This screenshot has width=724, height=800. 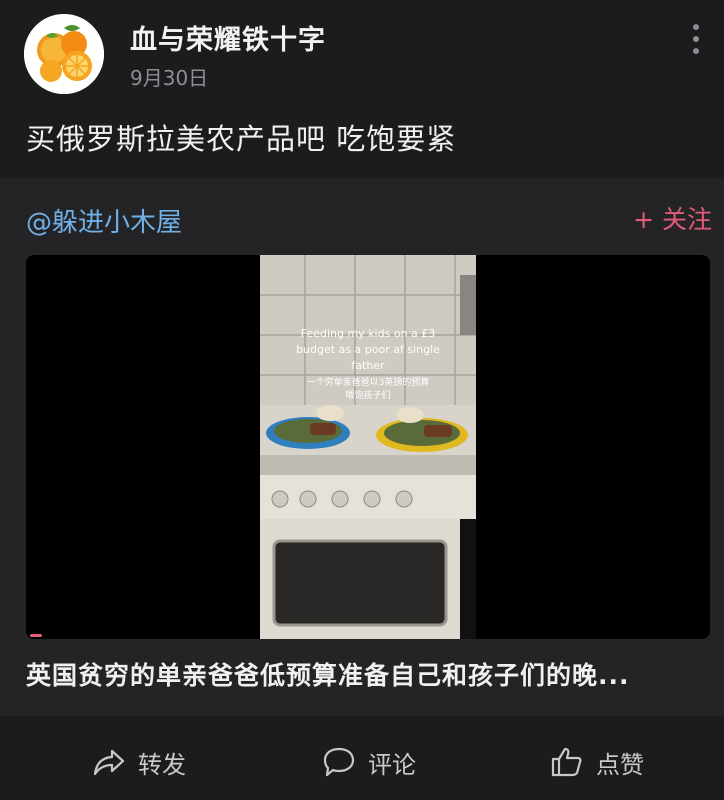 What do you see at coordinates (109, 762) in the screenshot?
I see `share-arrow-icon` at bounding box center [109, 762].